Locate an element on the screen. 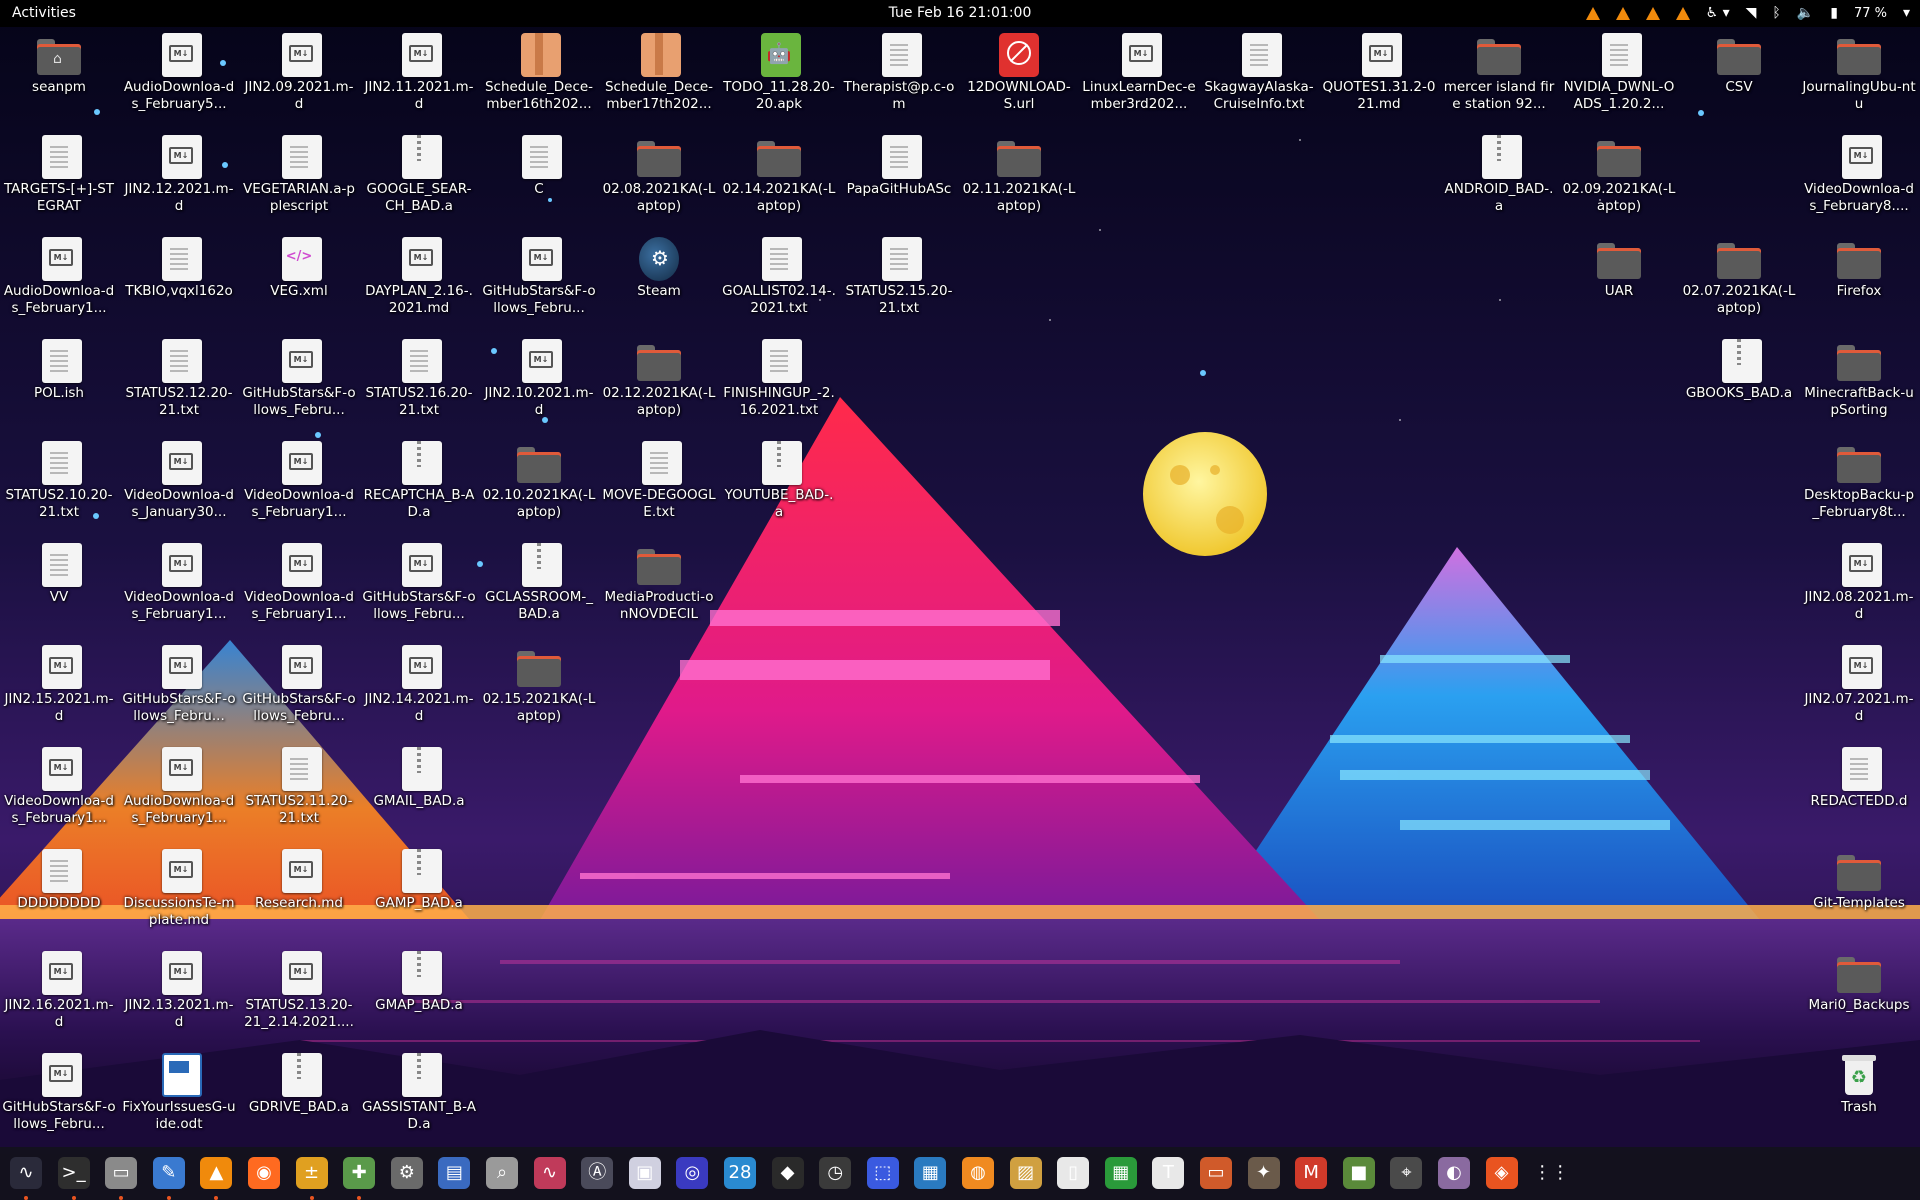 The image size is (1920, 1200). desktop-icon: ⚙ Steam is located at coordinates (659, 282).